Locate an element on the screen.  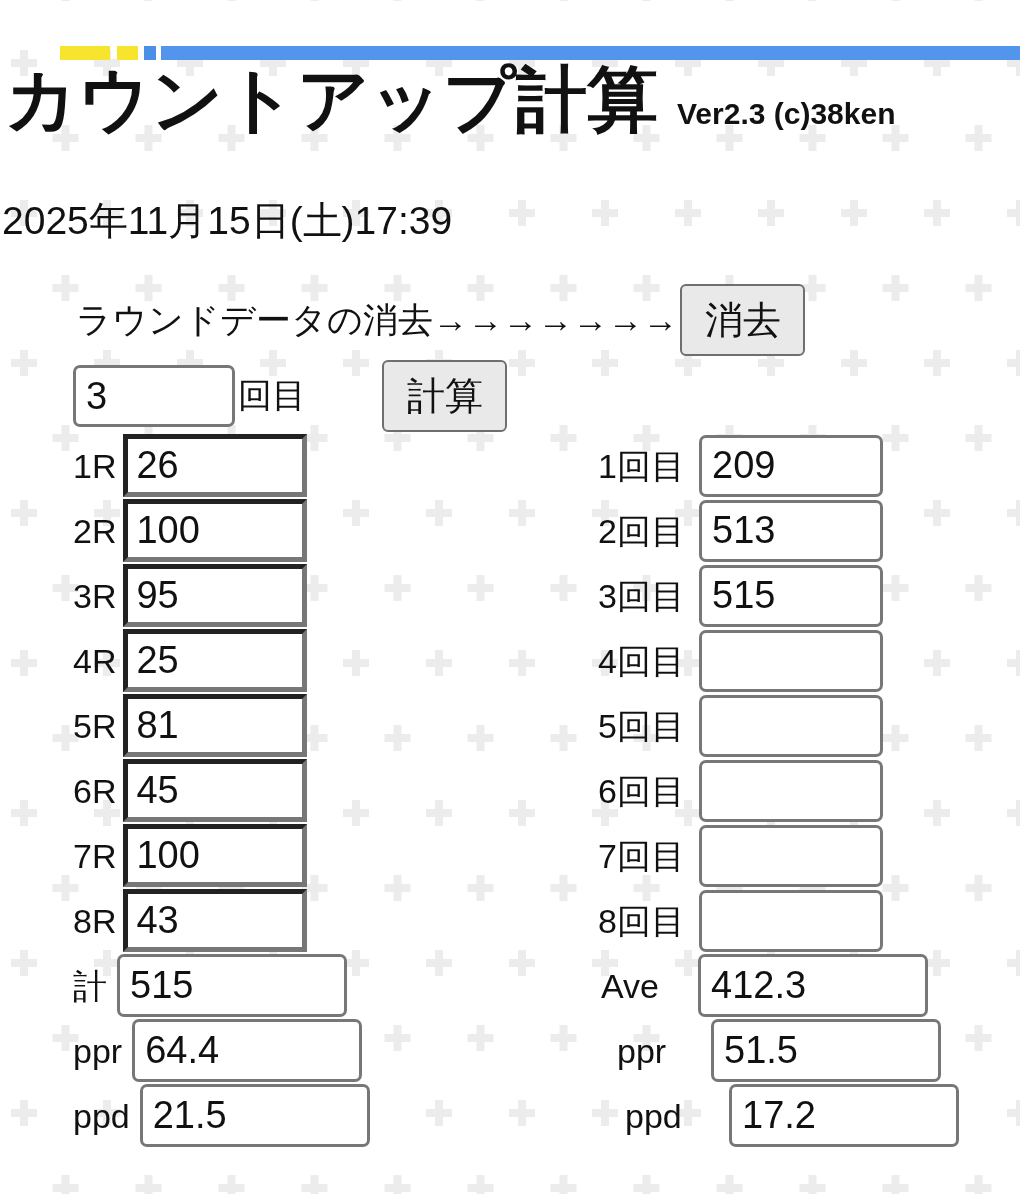
game-label: 5回目 is located at coordinates (642, 725).